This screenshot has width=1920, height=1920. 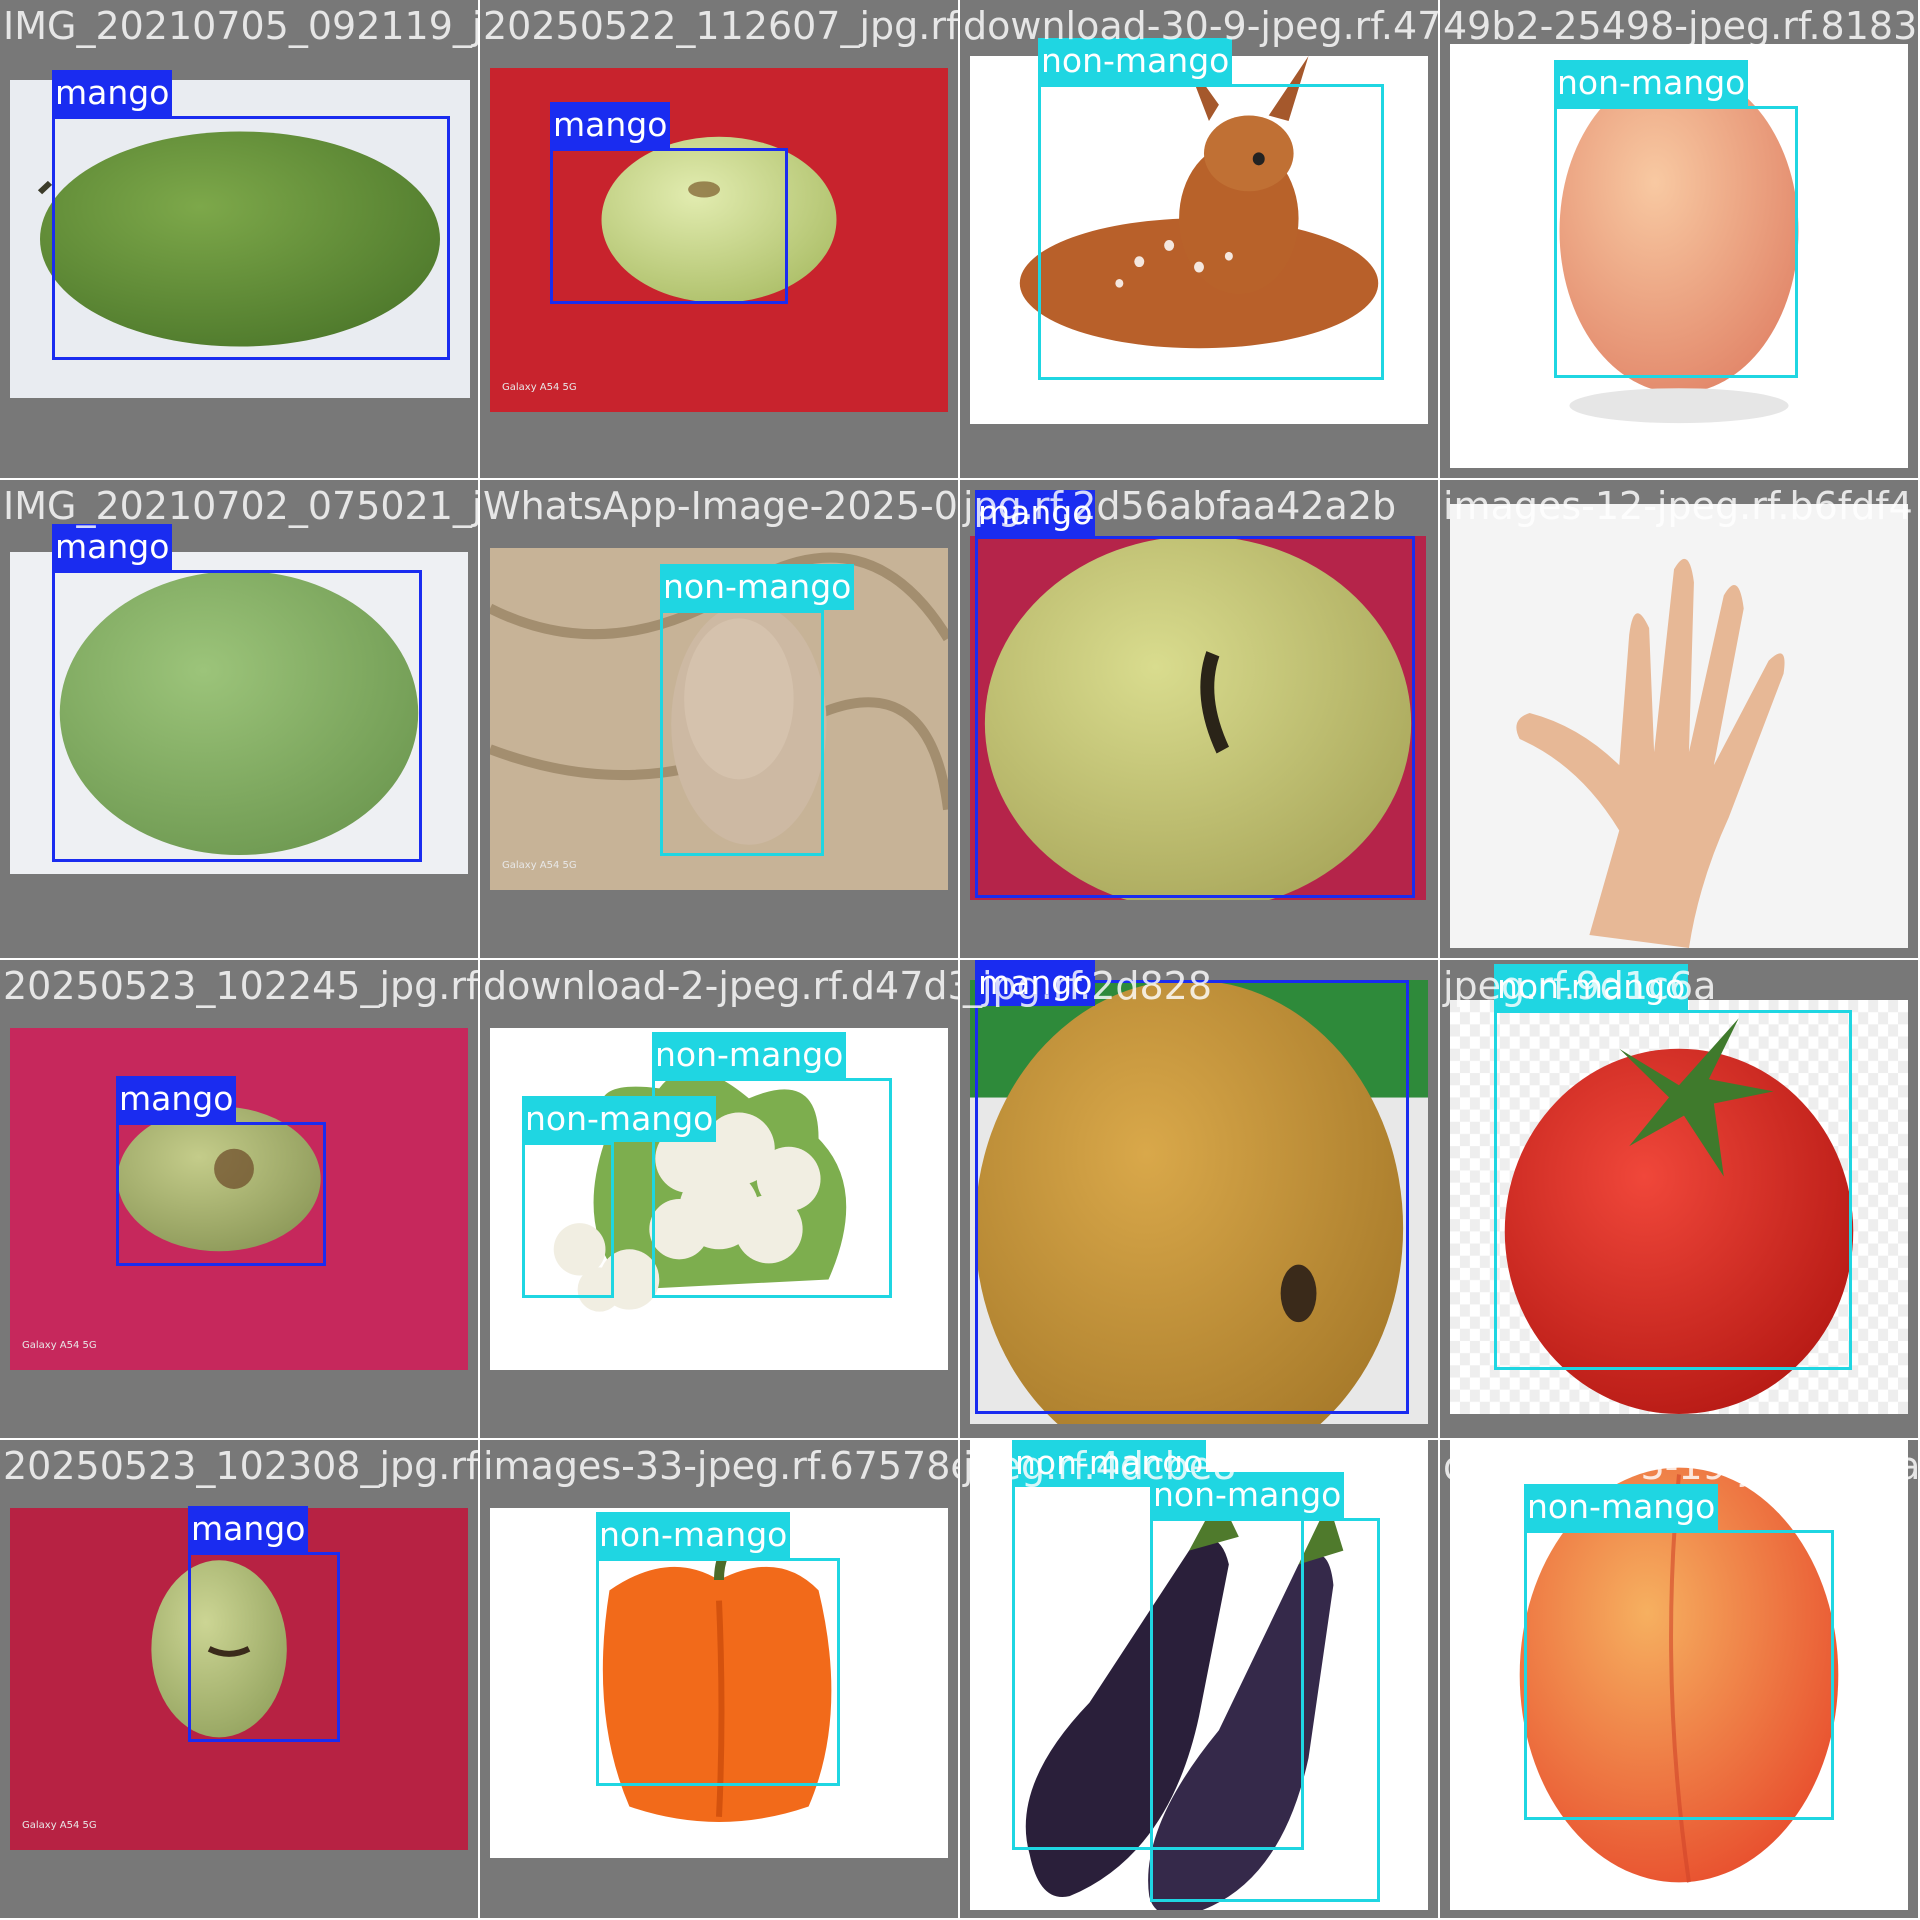 I want to click on mosaic-tile: non-mango 49b2-25498-jpeg.rf.8183e, so click(x=1679, y=239).